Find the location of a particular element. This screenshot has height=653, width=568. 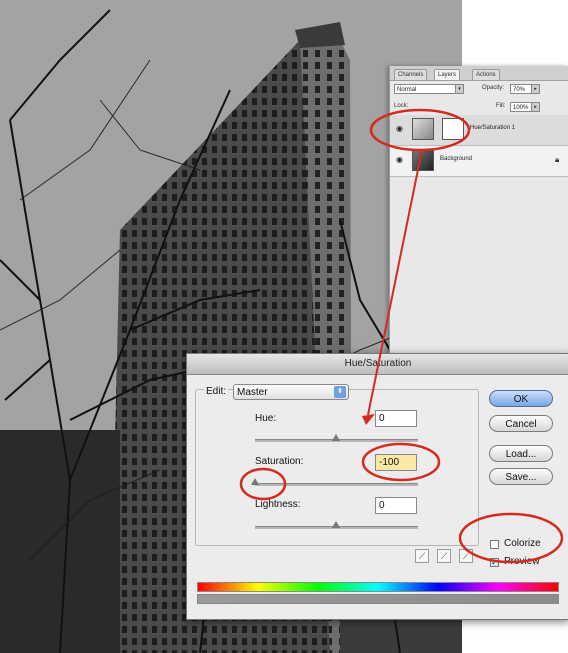

tab-layers: Layers is located at coordinates (447, 74).